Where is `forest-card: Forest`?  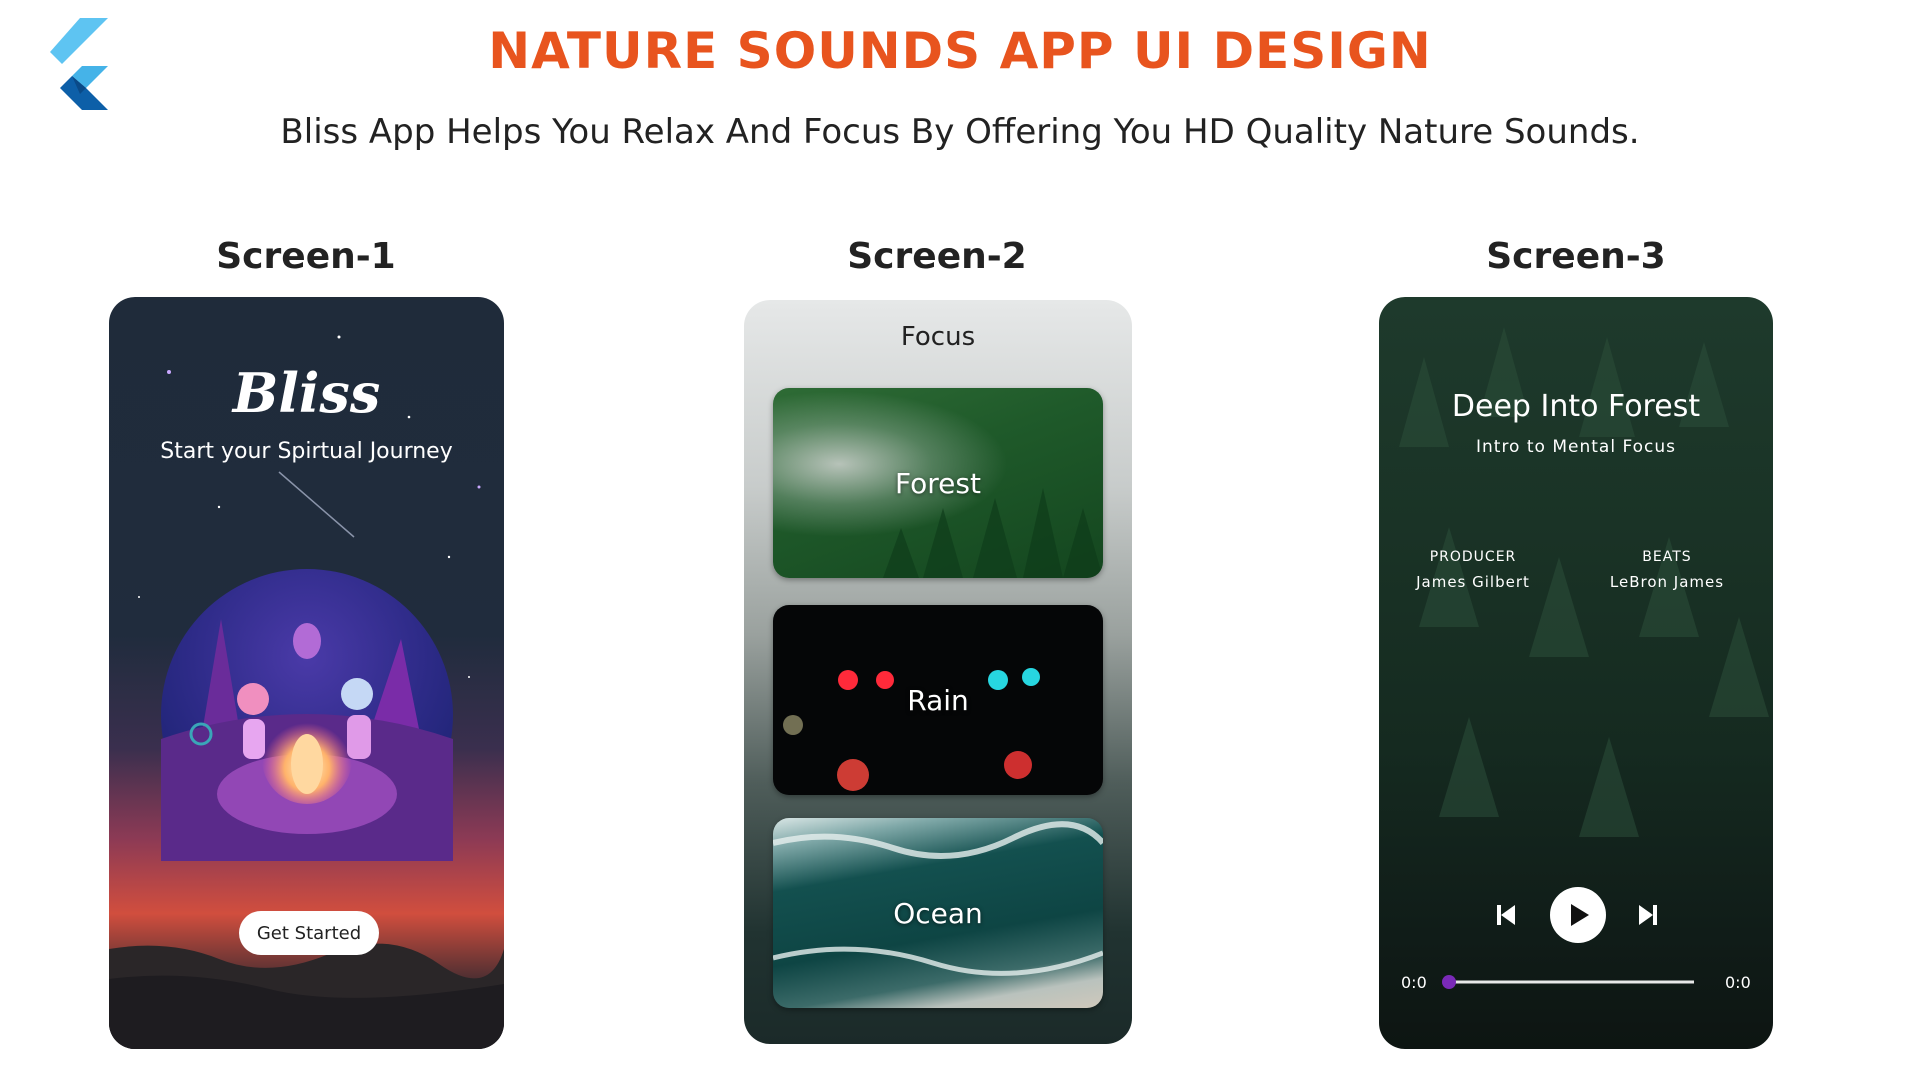
forest-card: Forest is located at coordinates (938, 483).